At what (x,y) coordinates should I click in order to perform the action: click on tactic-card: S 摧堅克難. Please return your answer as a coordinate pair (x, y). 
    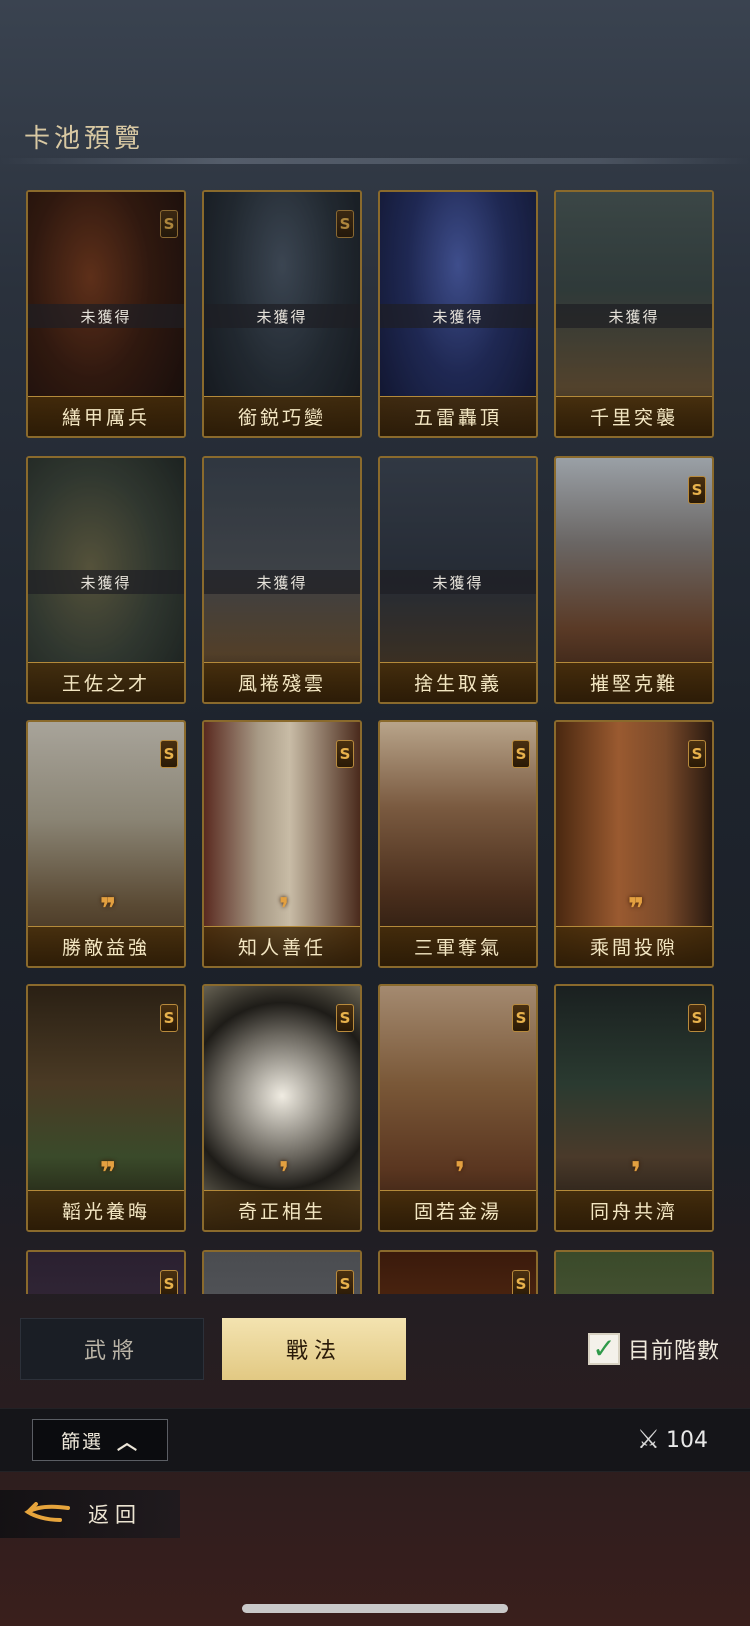
    Looking at the image, I should click on (634, 580).